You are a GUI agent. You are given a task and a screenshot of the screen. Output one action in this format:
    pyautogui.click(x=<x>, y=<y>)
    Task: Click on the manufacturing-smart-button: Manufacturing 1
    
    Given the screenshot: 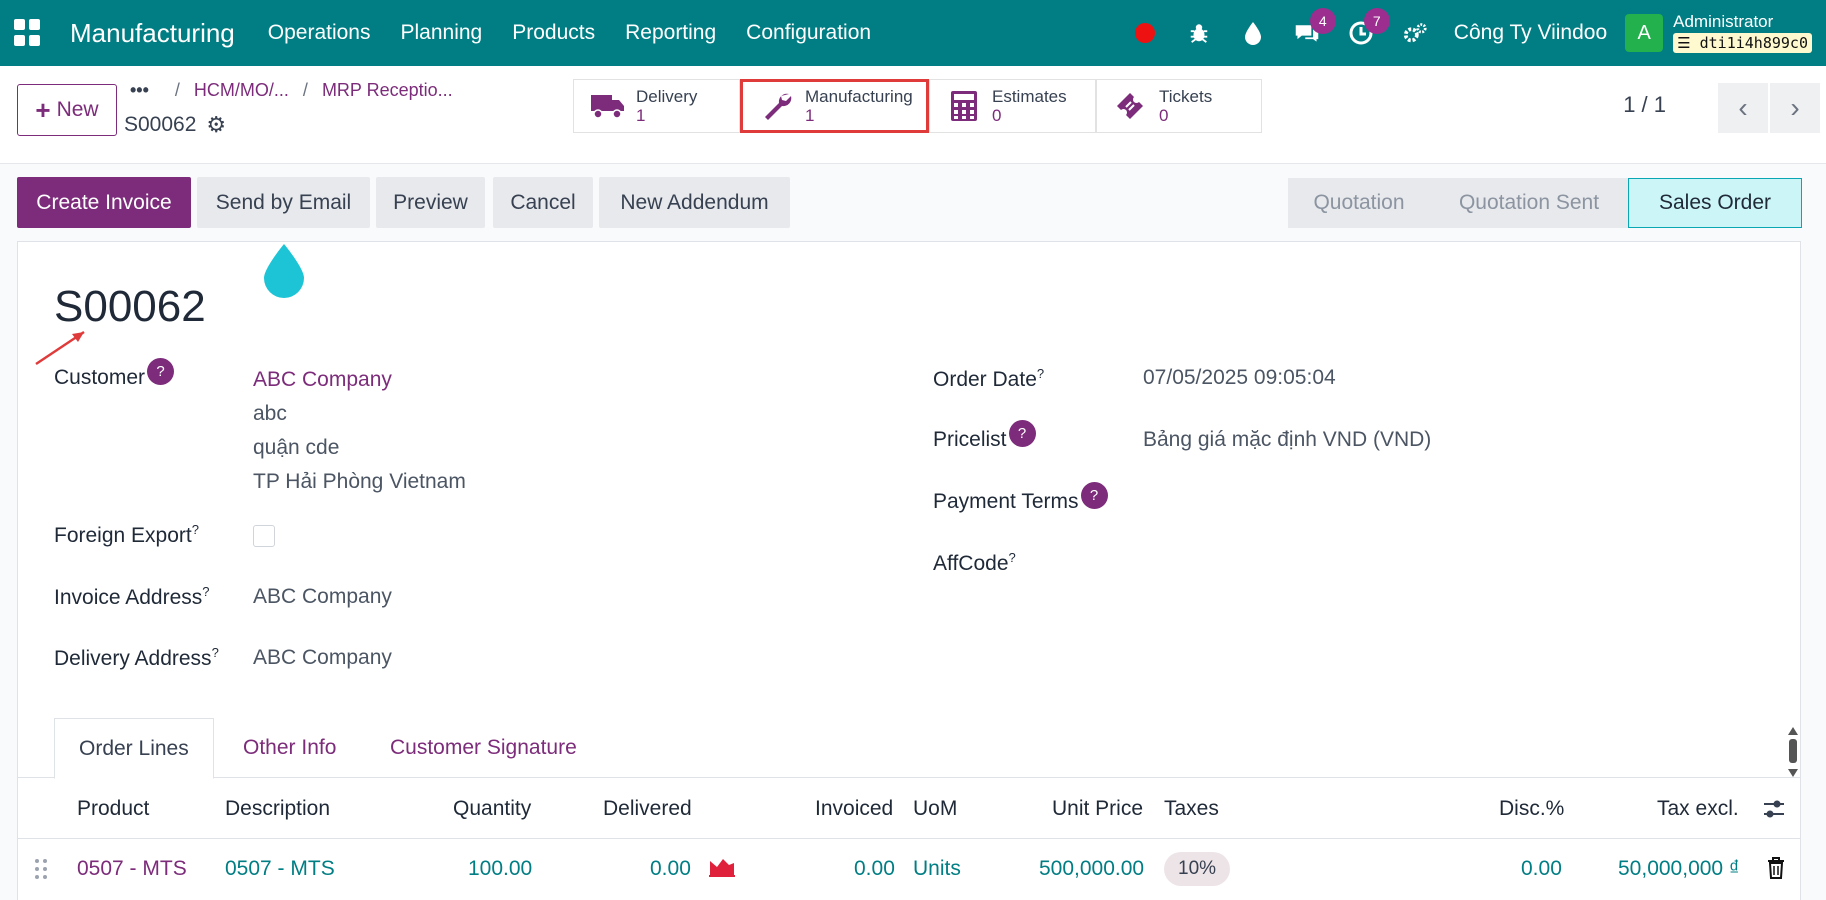 What is the action you would take?
    pyautogui.click(x=834, y=106)
    